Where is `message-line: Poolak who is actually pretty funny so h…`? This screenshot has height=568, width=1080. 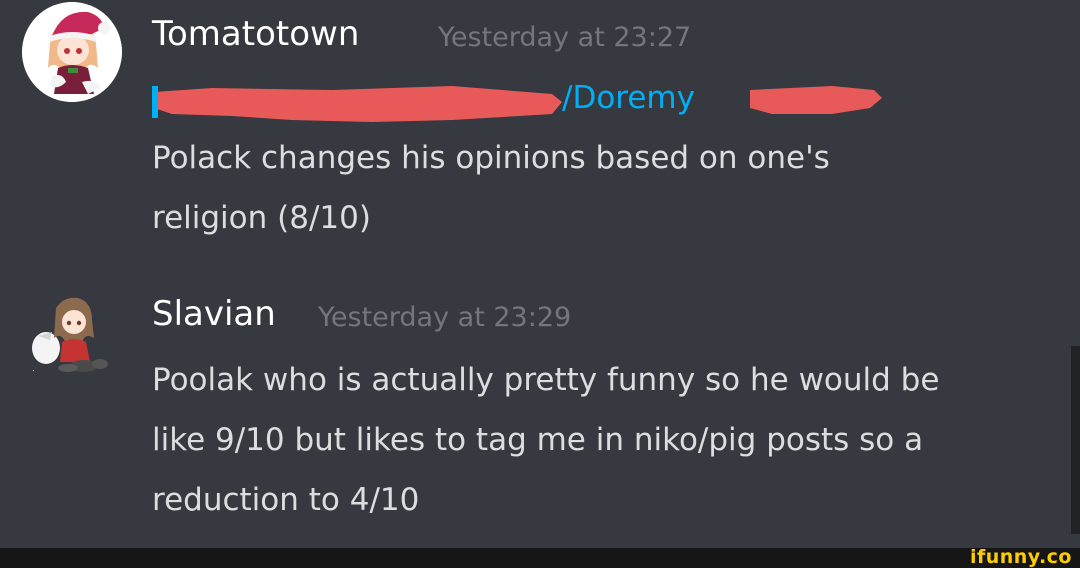 message-line: Poolak who is actually pretty funny so h… is located at coordinates (546, 380).